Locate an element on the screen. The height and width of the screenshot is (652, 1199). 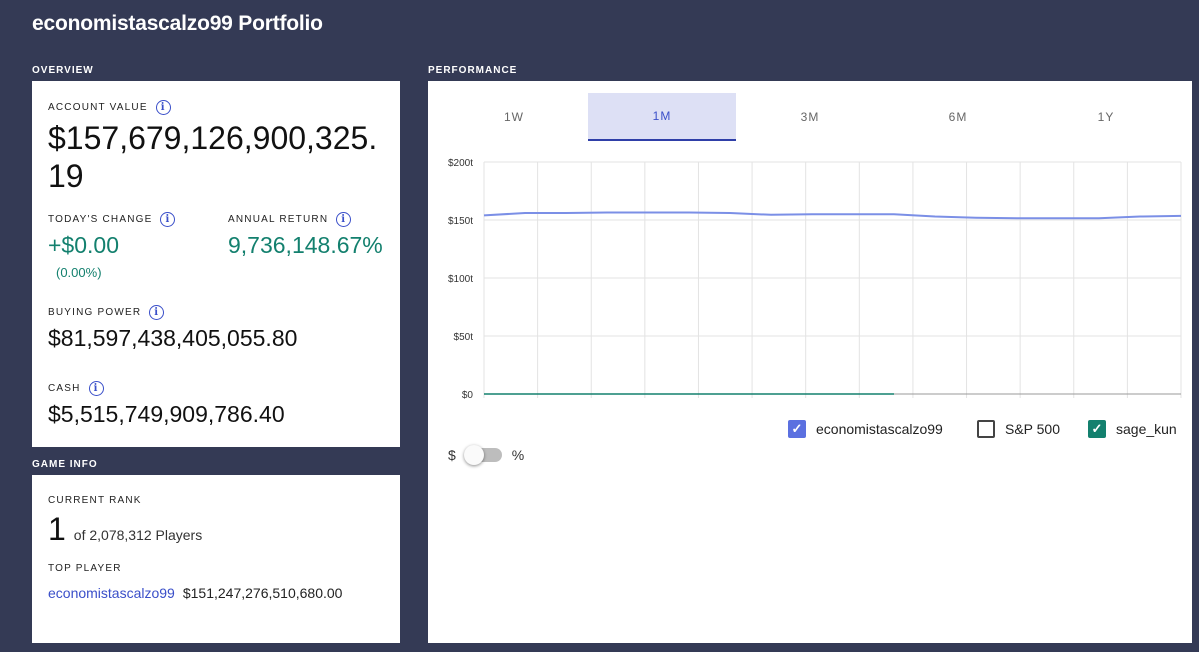
series-line-economistascalzo99 is located at coordinates (832, 215).